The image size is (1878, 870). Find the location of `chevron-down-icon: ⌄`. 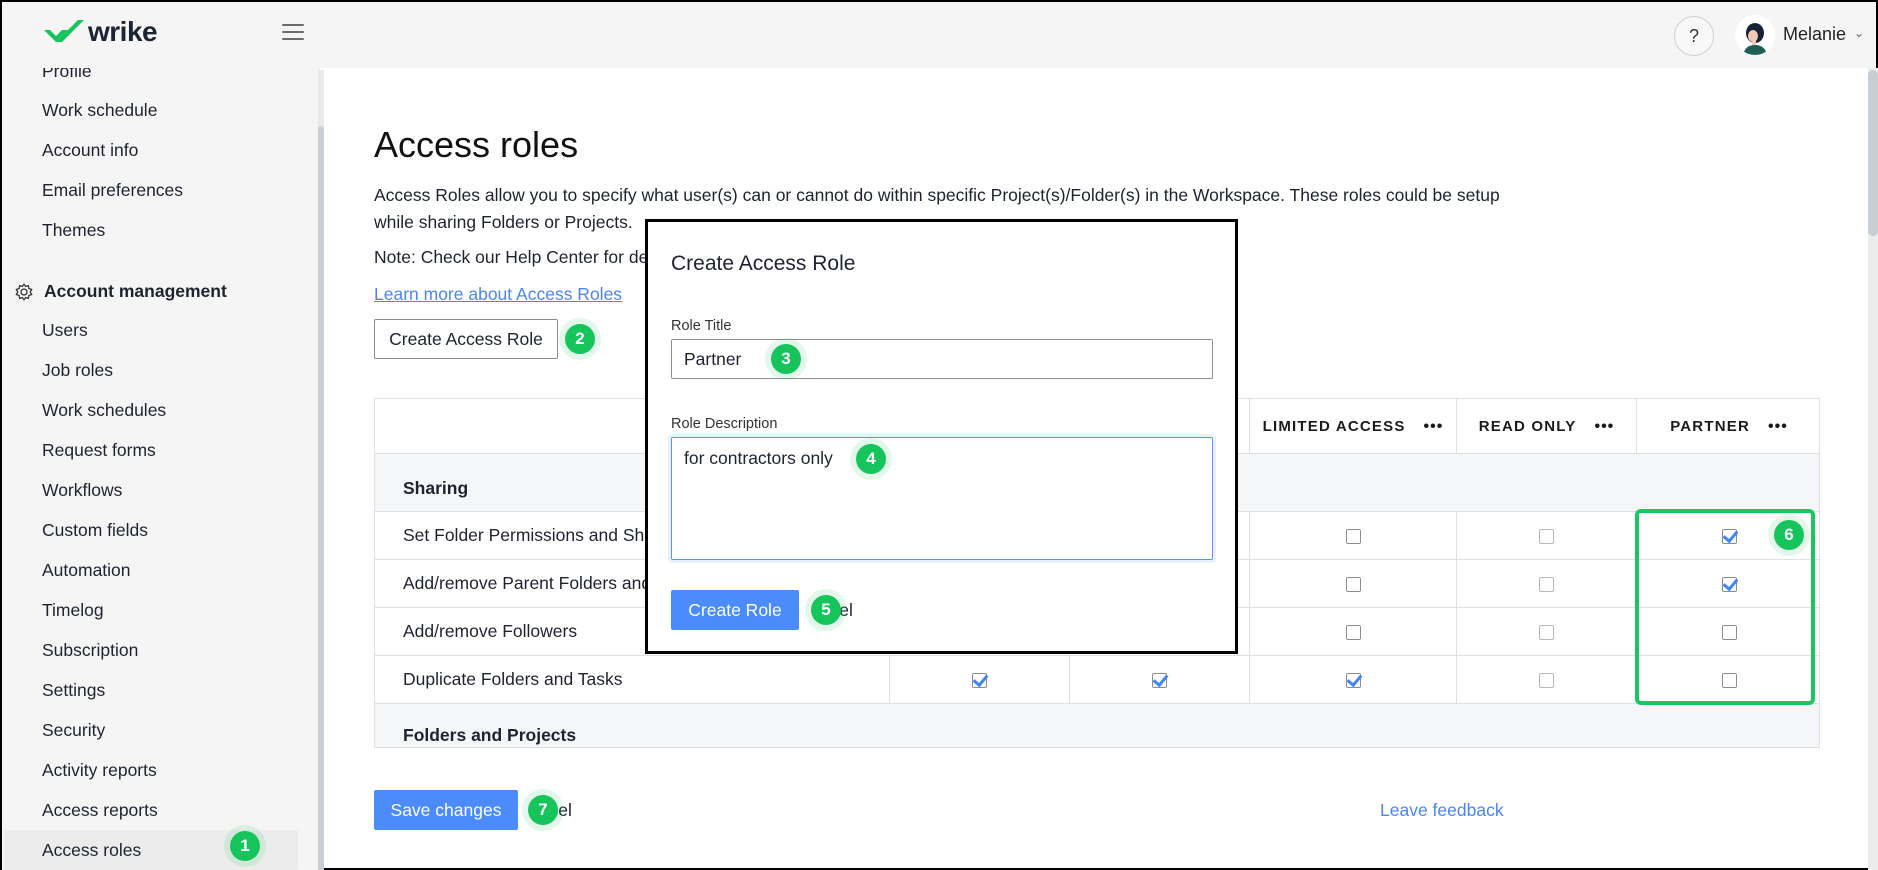

chevron-down-icon: ⌄ is located at coordinates (1859, 33).